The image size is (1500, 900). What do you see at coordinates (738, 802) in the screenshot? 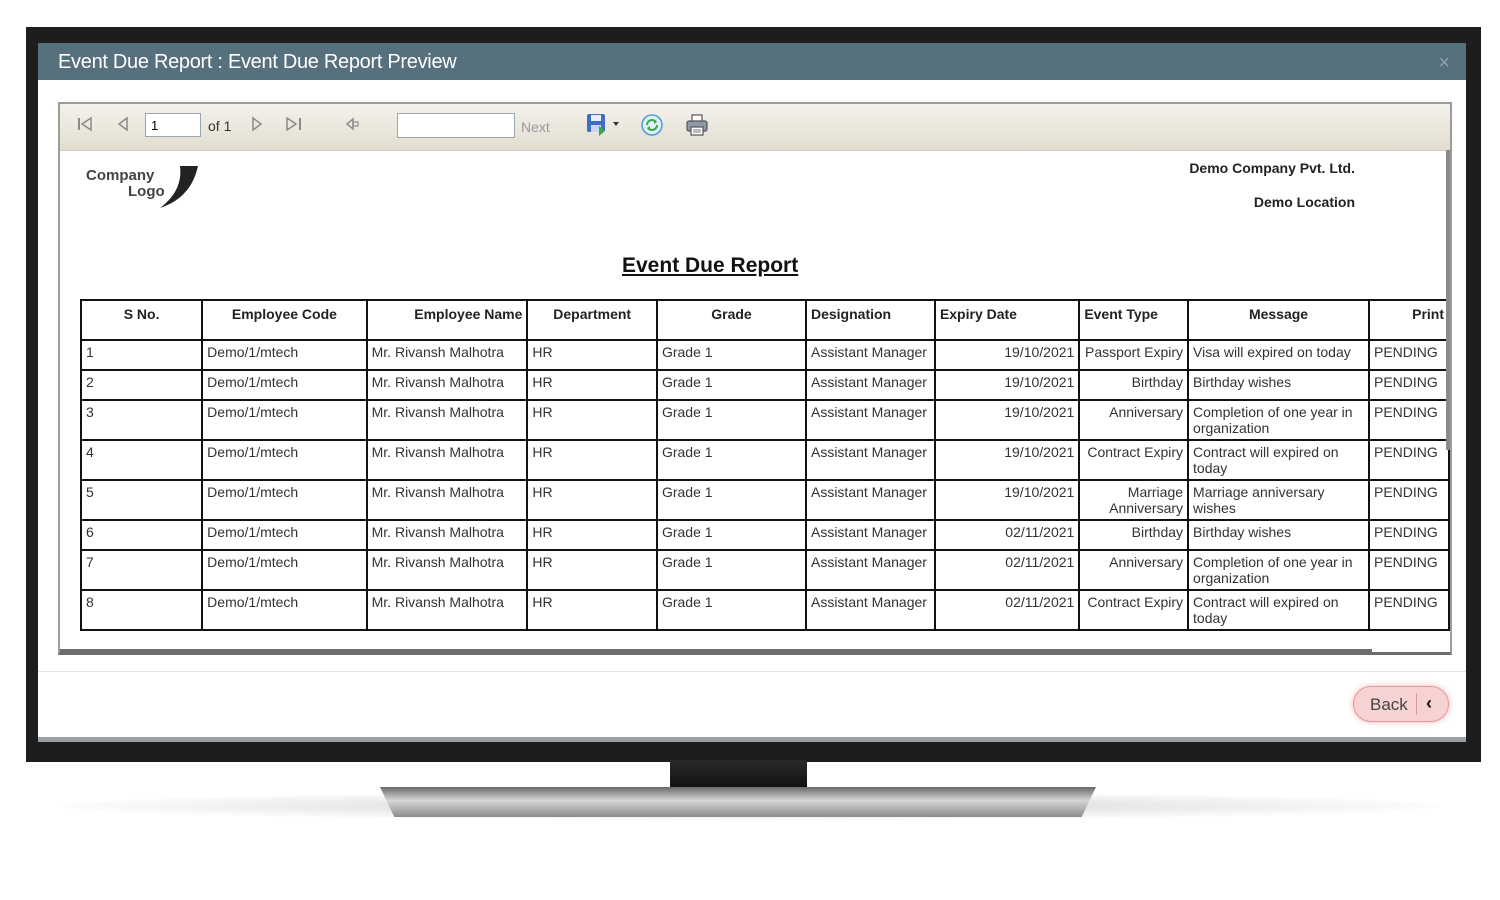
I see `monitor-stand` at bounding box center [738, 802].